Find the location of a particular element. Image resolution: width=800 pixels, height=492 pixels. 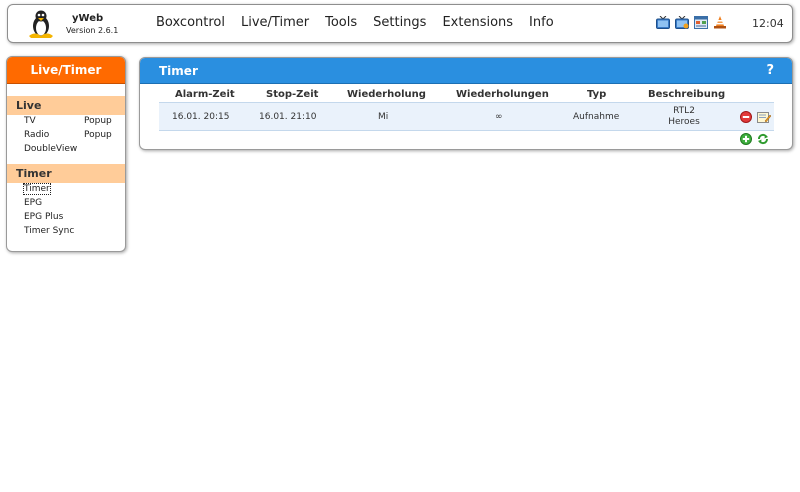

sidebar-row-timer-sync: Timer Sync is located at coordinates (66, 232).